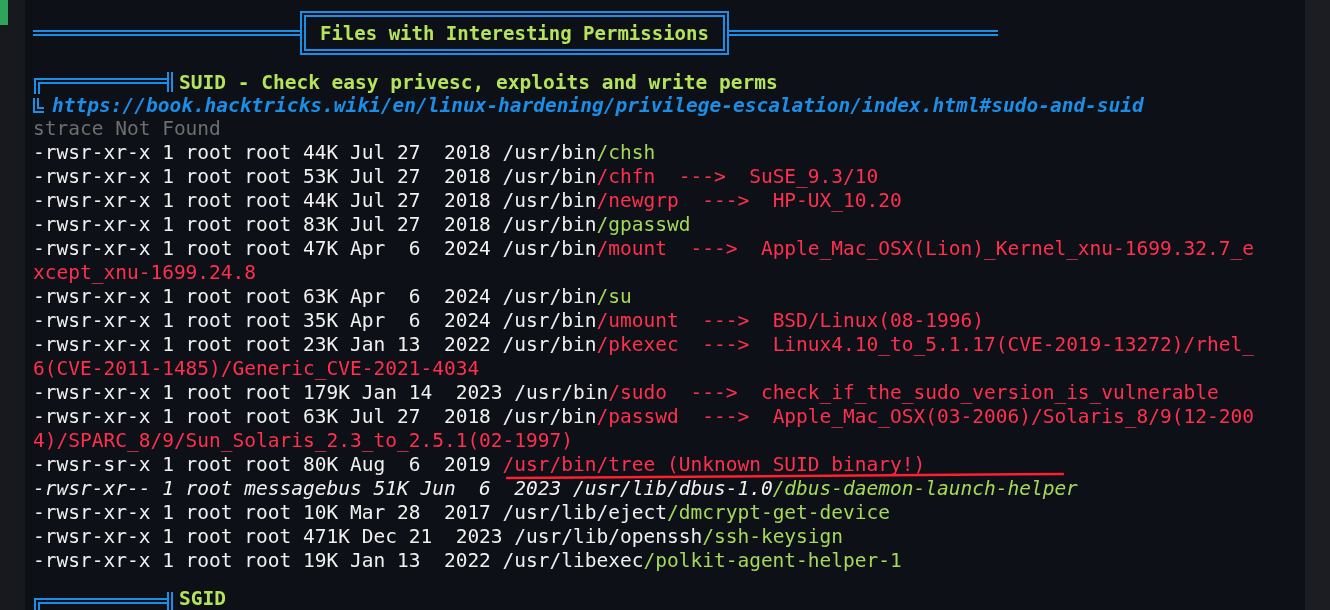 This screenshot has height=610, width=1330. I want to click on terminal-text: /chsh, so click(626, 152).